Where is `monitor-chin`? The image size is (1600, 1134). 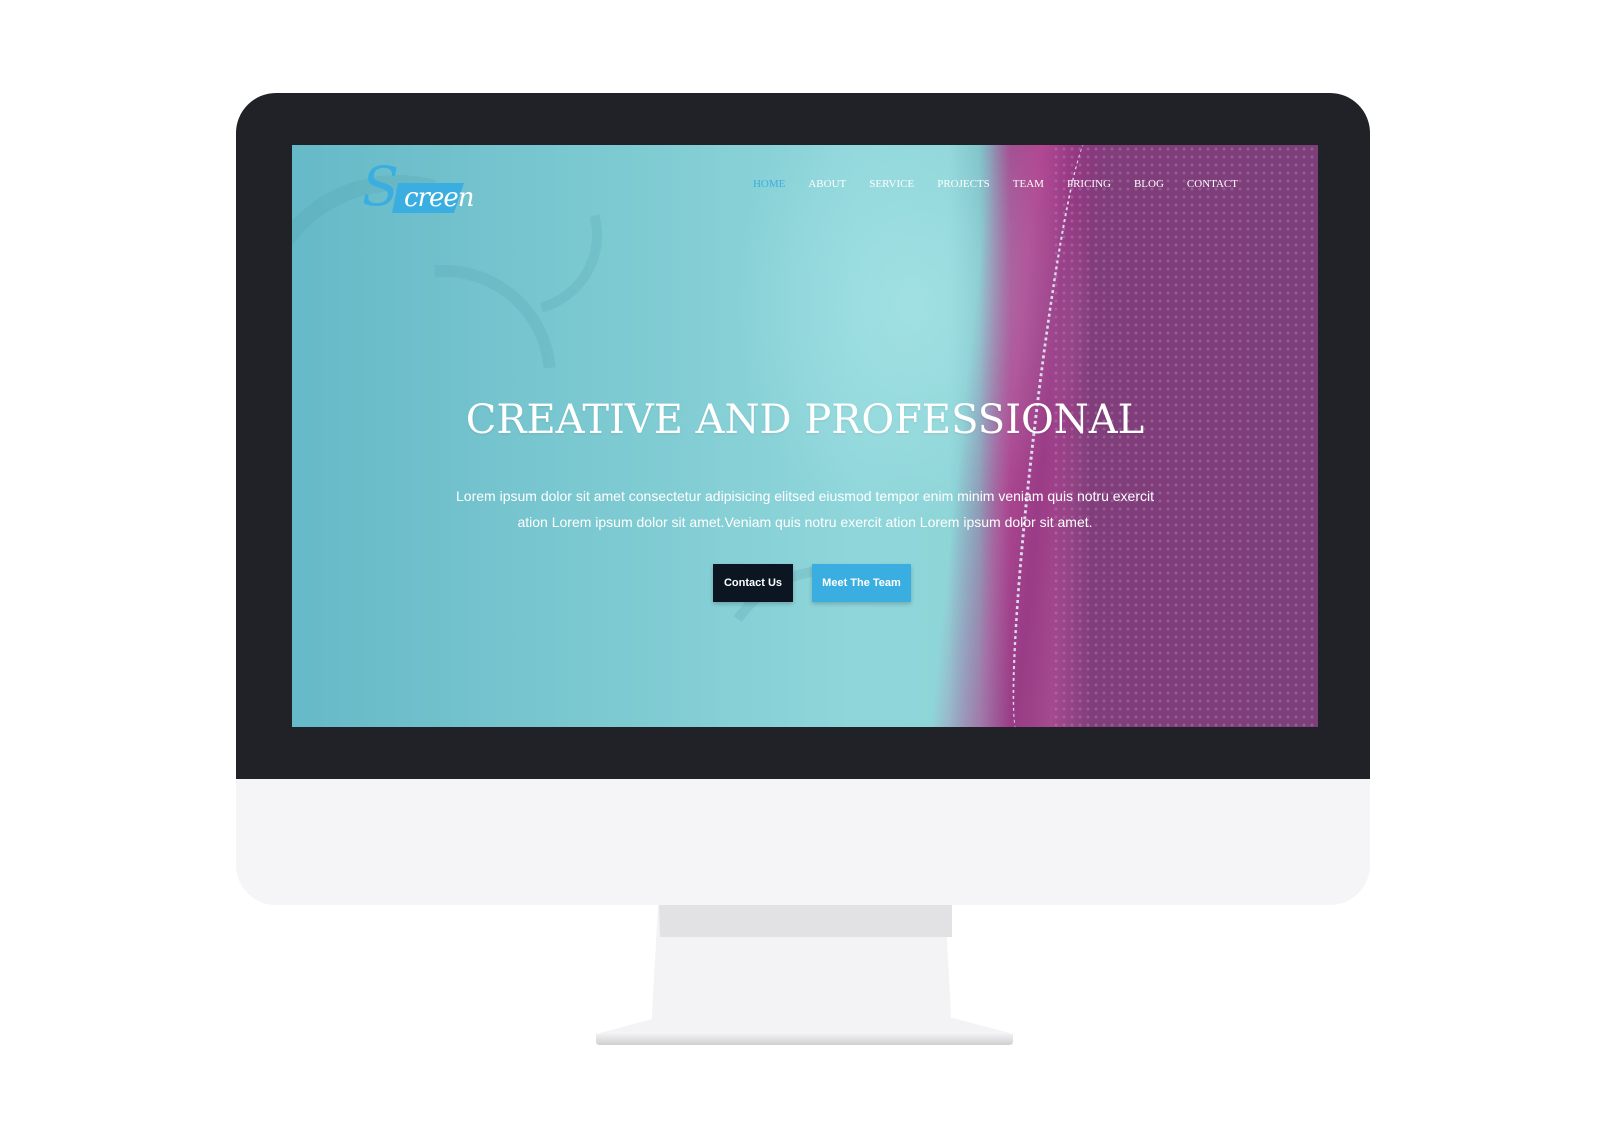 monitor-chin is located at coordinates (803, 842).